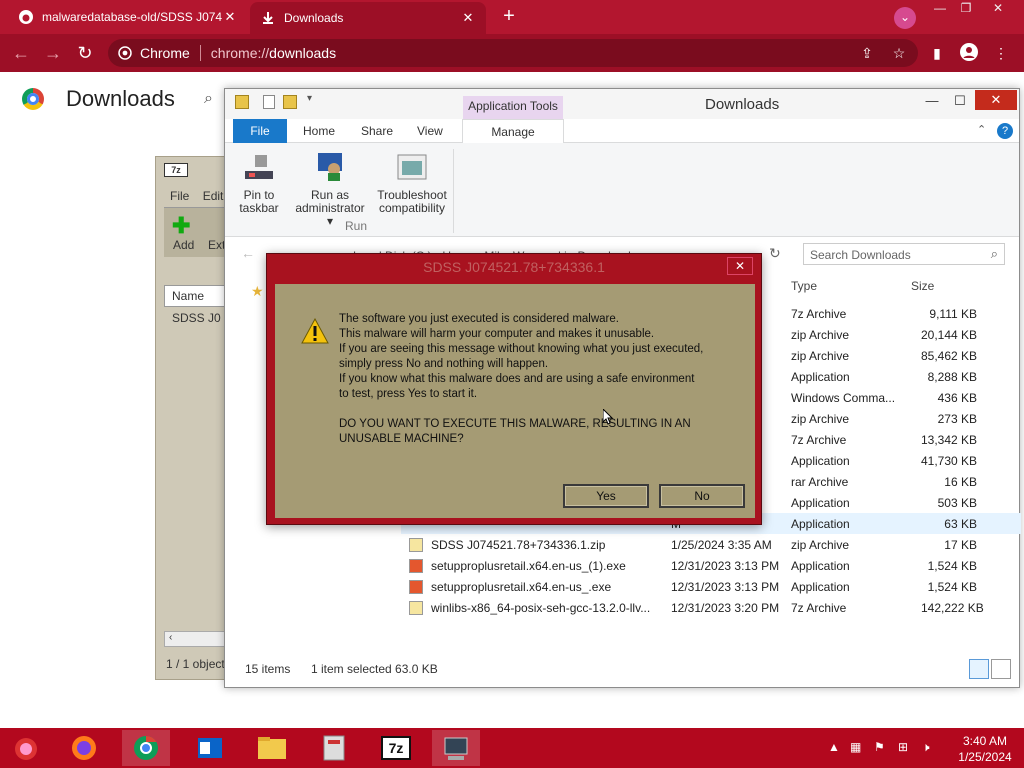  I want to click on tab-github: malwaredatabase-old/SDSS J074 ✕, so click(128, 17).